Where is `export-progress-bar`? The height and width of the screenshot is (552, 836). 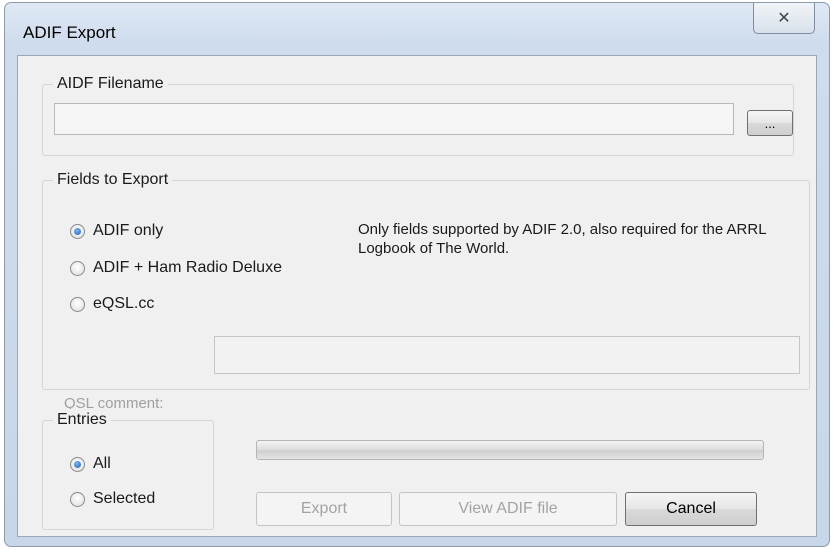 export-progress-bar is located at coordinates (510, 450).